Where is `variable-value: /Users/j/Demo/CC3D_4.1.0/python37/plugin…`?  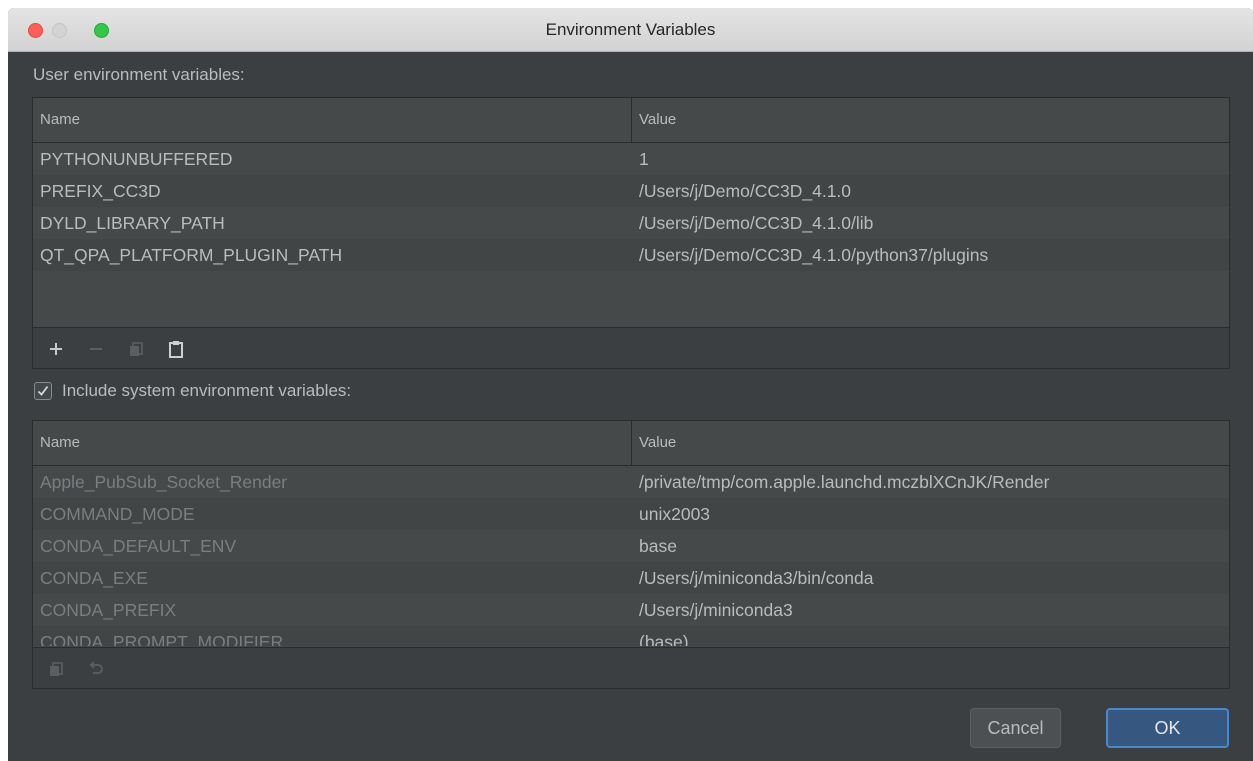 variable-value: /Users/j/Demo/CC3D_4.1.0/python37/plugin… is located at coordinates (810, 255).